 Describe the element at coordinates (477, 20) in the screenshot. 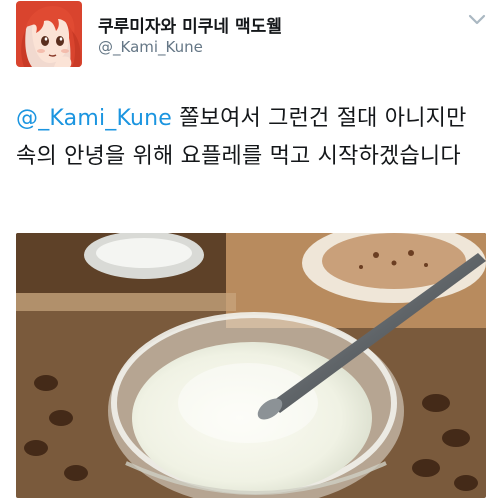

I see `chevron-down-icon` at that location.